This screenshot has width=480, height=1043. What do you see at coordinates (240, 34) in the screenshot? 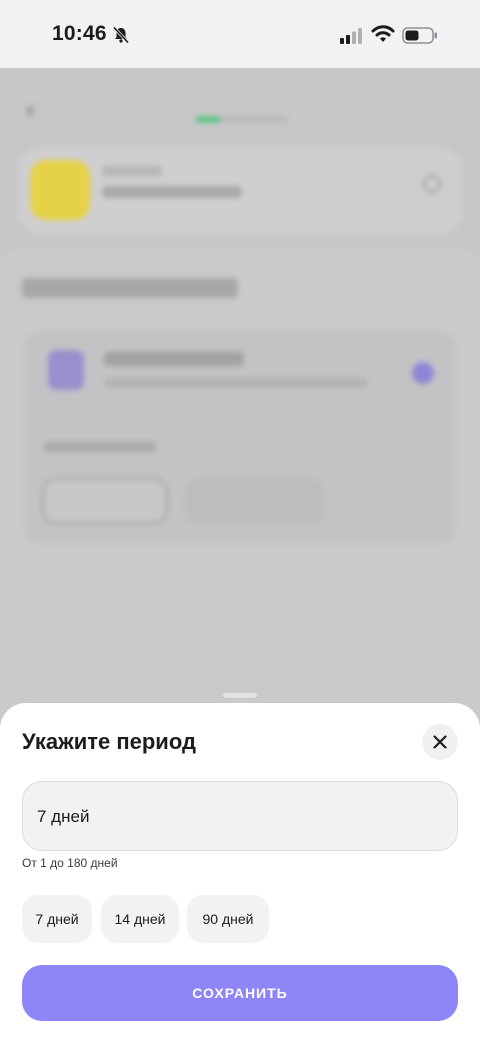
I see `status-bar: 10:46` at bounding box center [240, 34].